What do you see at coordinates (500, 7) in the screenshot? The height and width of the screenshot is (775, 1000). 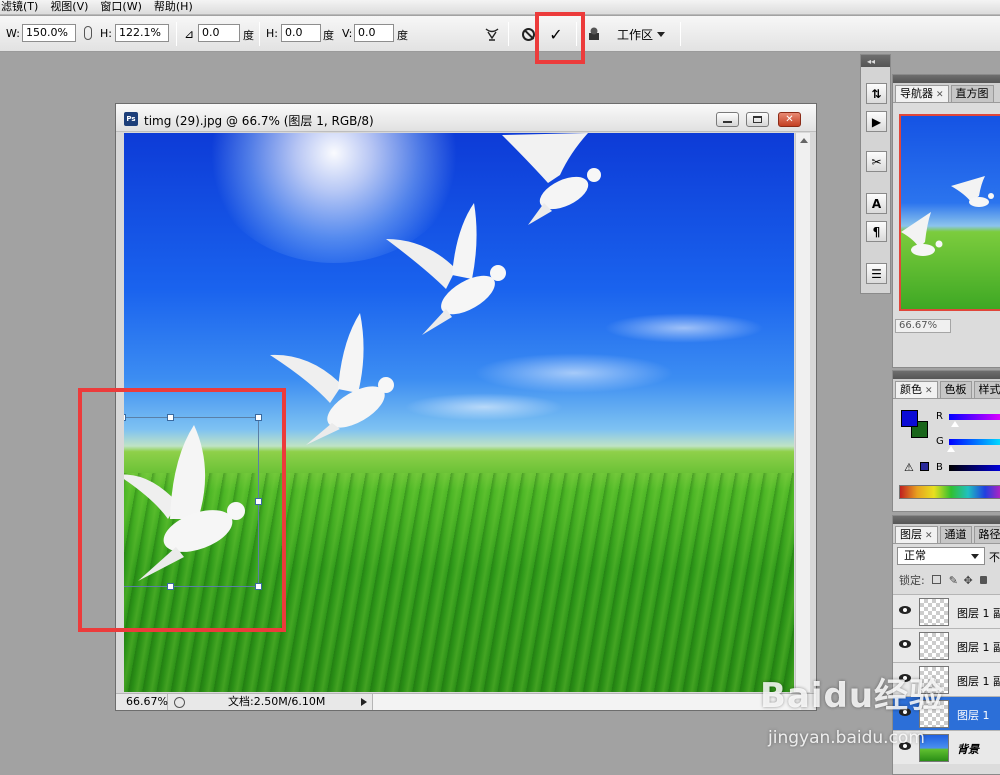 I see `menu-bar: 滤镜(T) 视图(V) 窗口(W) 帮助(H)` at bounding box center [500, 7].